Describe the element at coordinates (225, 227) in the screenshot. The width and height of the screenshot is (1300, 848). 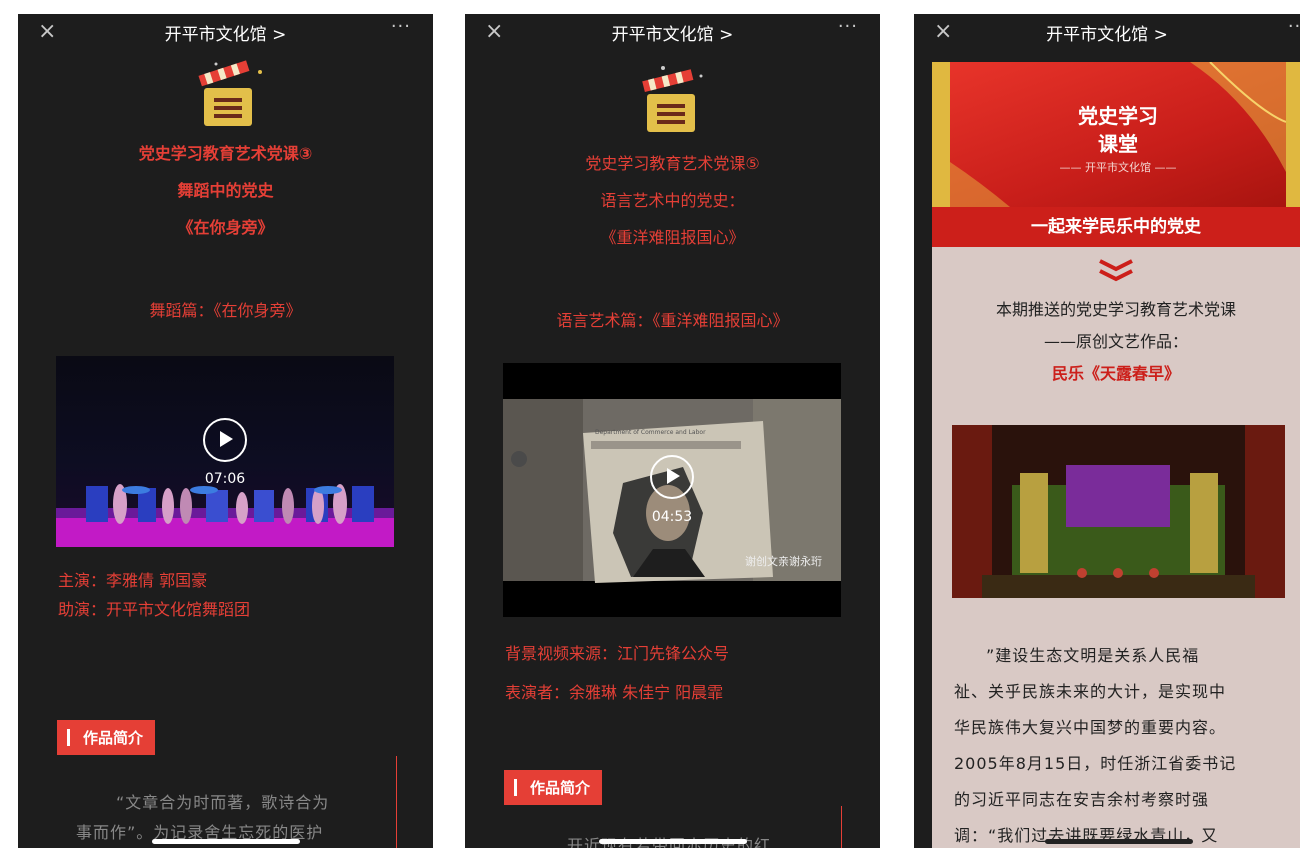
I see `heading-line-3: 《在你身旁》` at that location.